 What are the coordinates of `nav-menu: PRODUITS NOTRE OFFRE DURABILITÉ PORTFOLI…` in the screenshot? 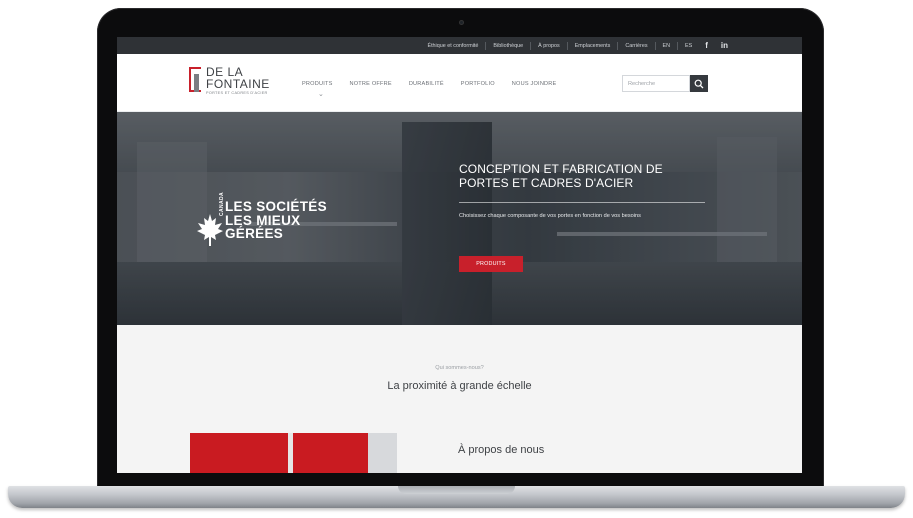 It's located at (429, 84).